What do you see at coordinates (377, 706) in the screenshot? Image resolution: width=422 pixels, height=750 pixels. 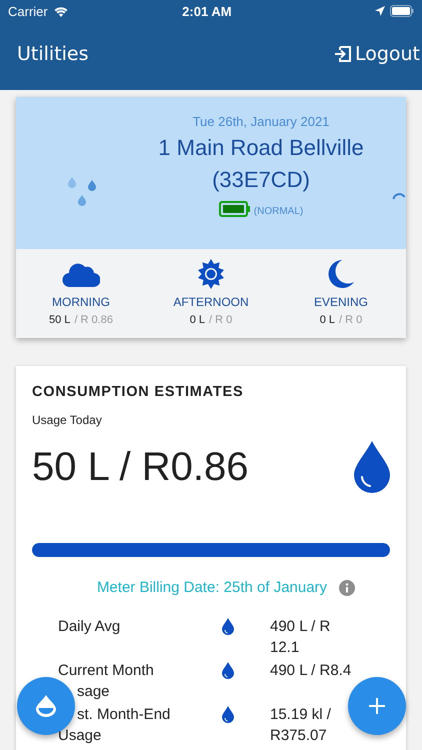 I see `plus-icon` at bounding box center [377, 706].